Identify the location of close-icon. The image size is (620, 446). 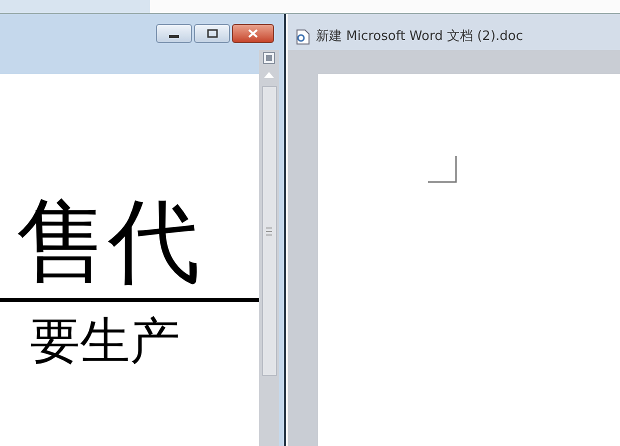
(253, 33).